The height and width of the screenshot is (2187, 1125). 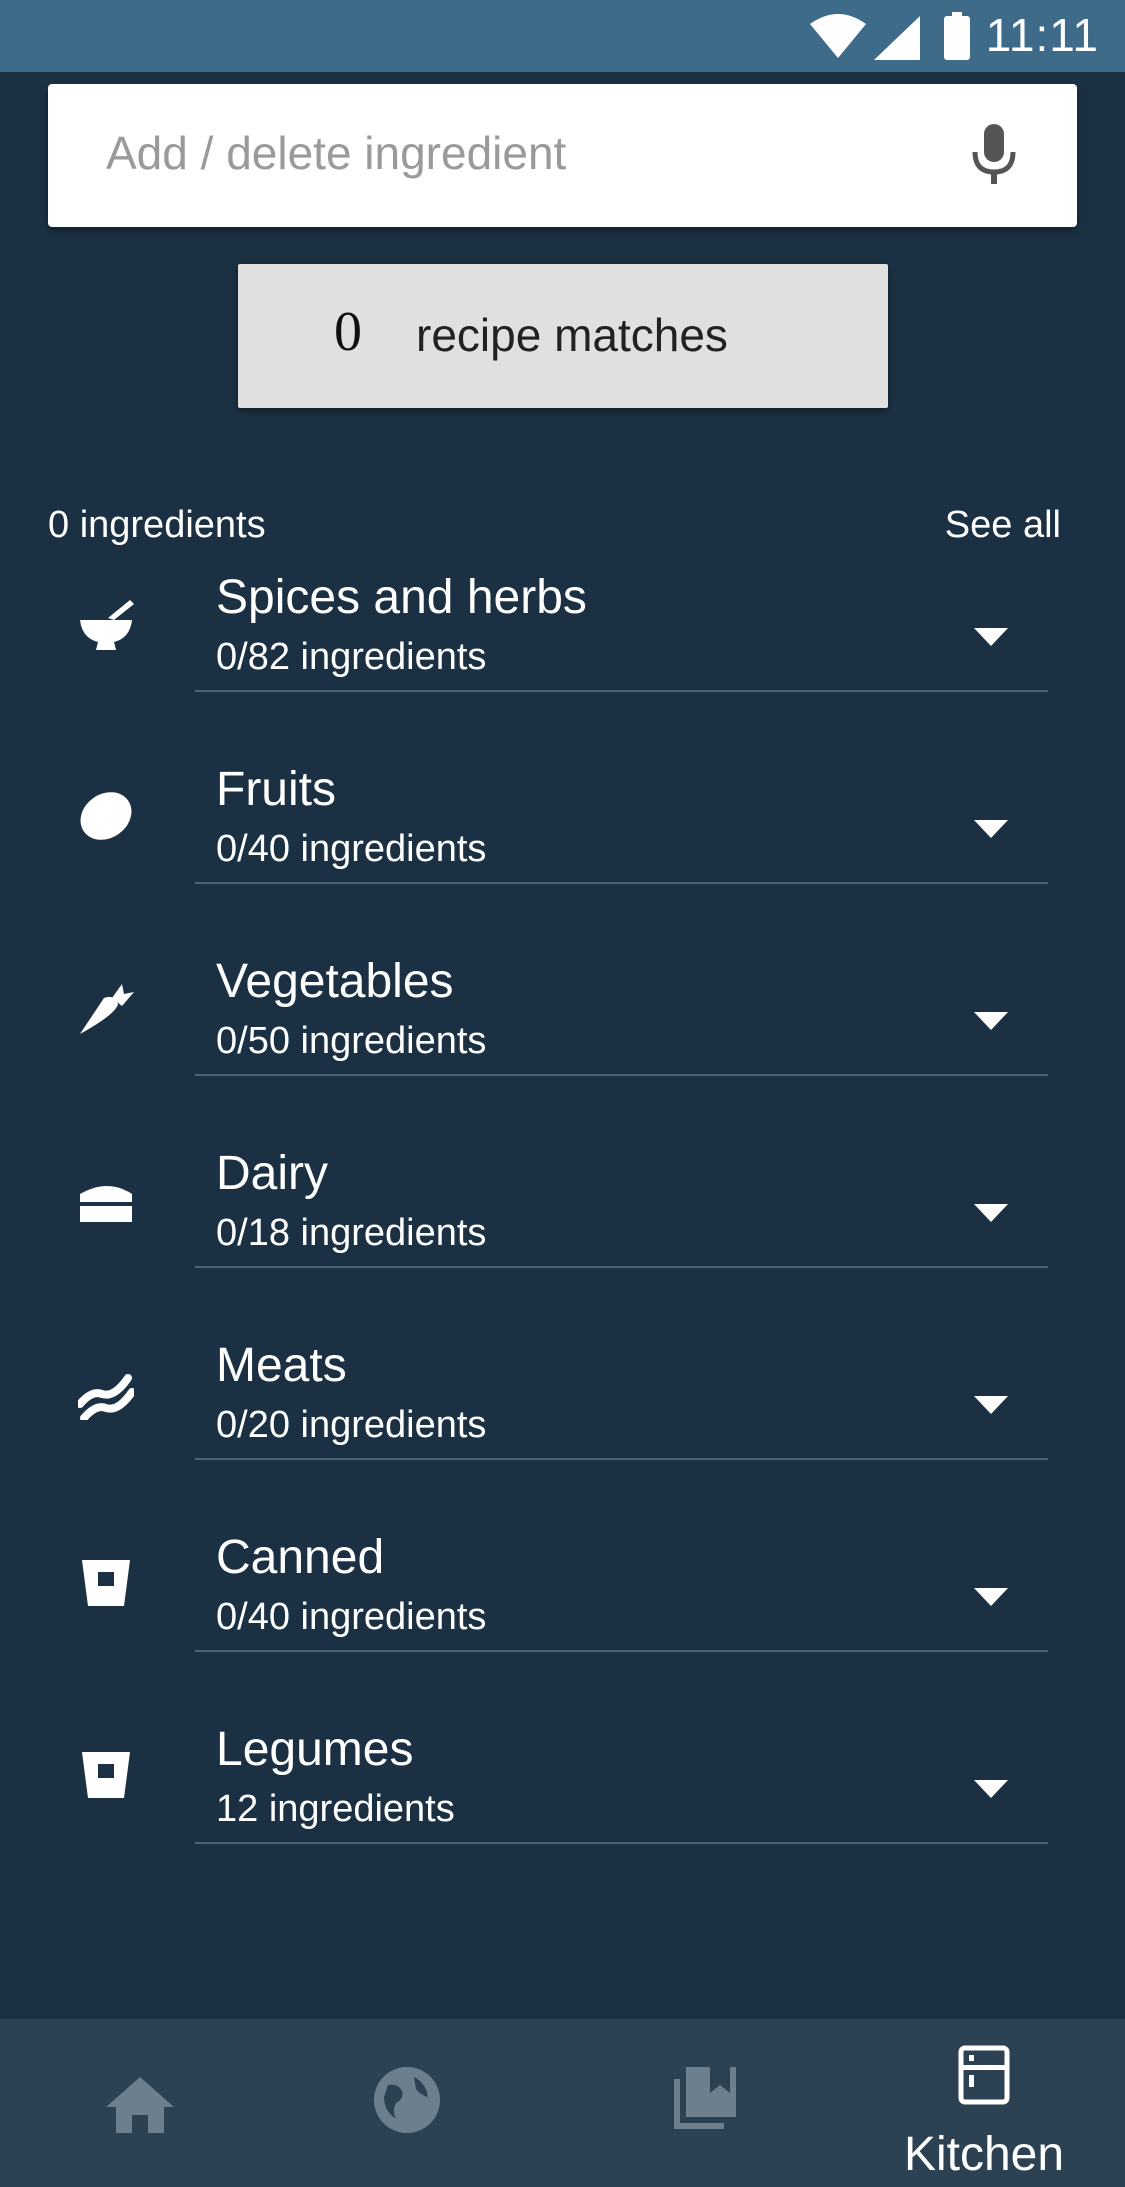 What do you see at coordinates (351, 657) in the screenshot?
I see `category-count: 0/82 ingredients` at bounding box center [351, 657].